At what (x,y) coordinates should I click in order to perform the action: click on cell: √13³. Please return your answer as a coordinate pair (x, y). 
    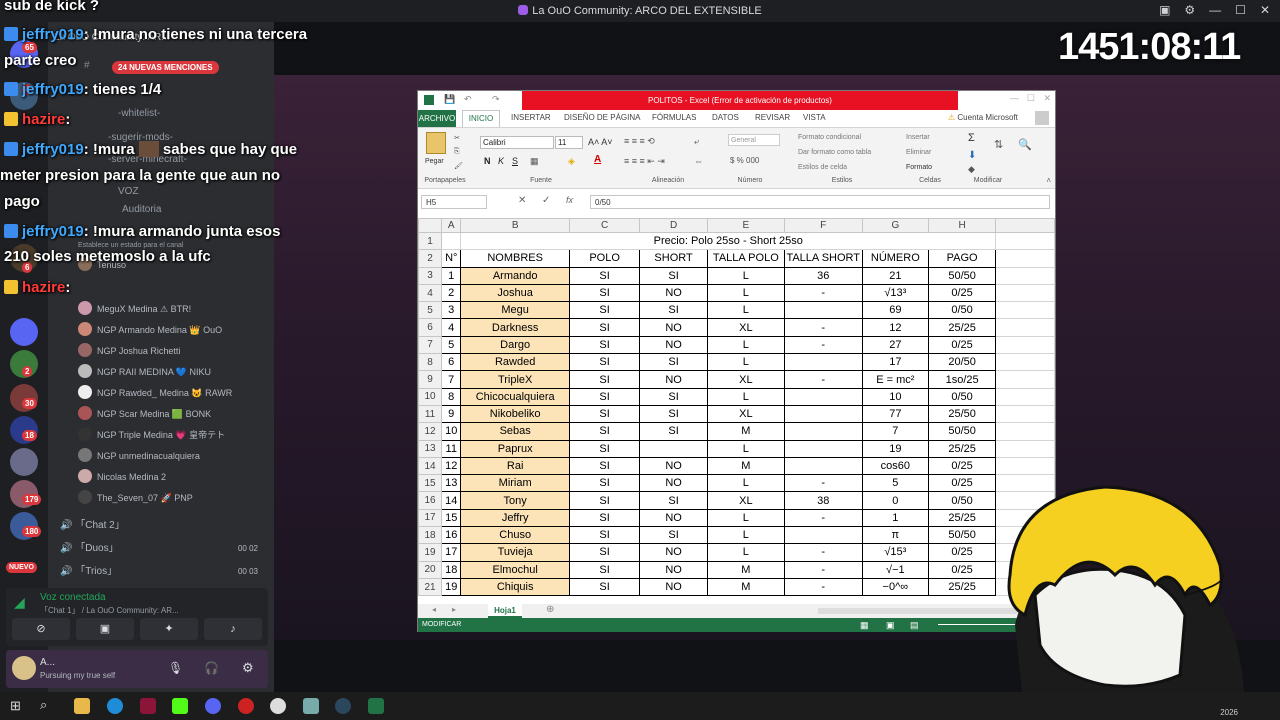
    Looking at the image, I should click on (895, 293).